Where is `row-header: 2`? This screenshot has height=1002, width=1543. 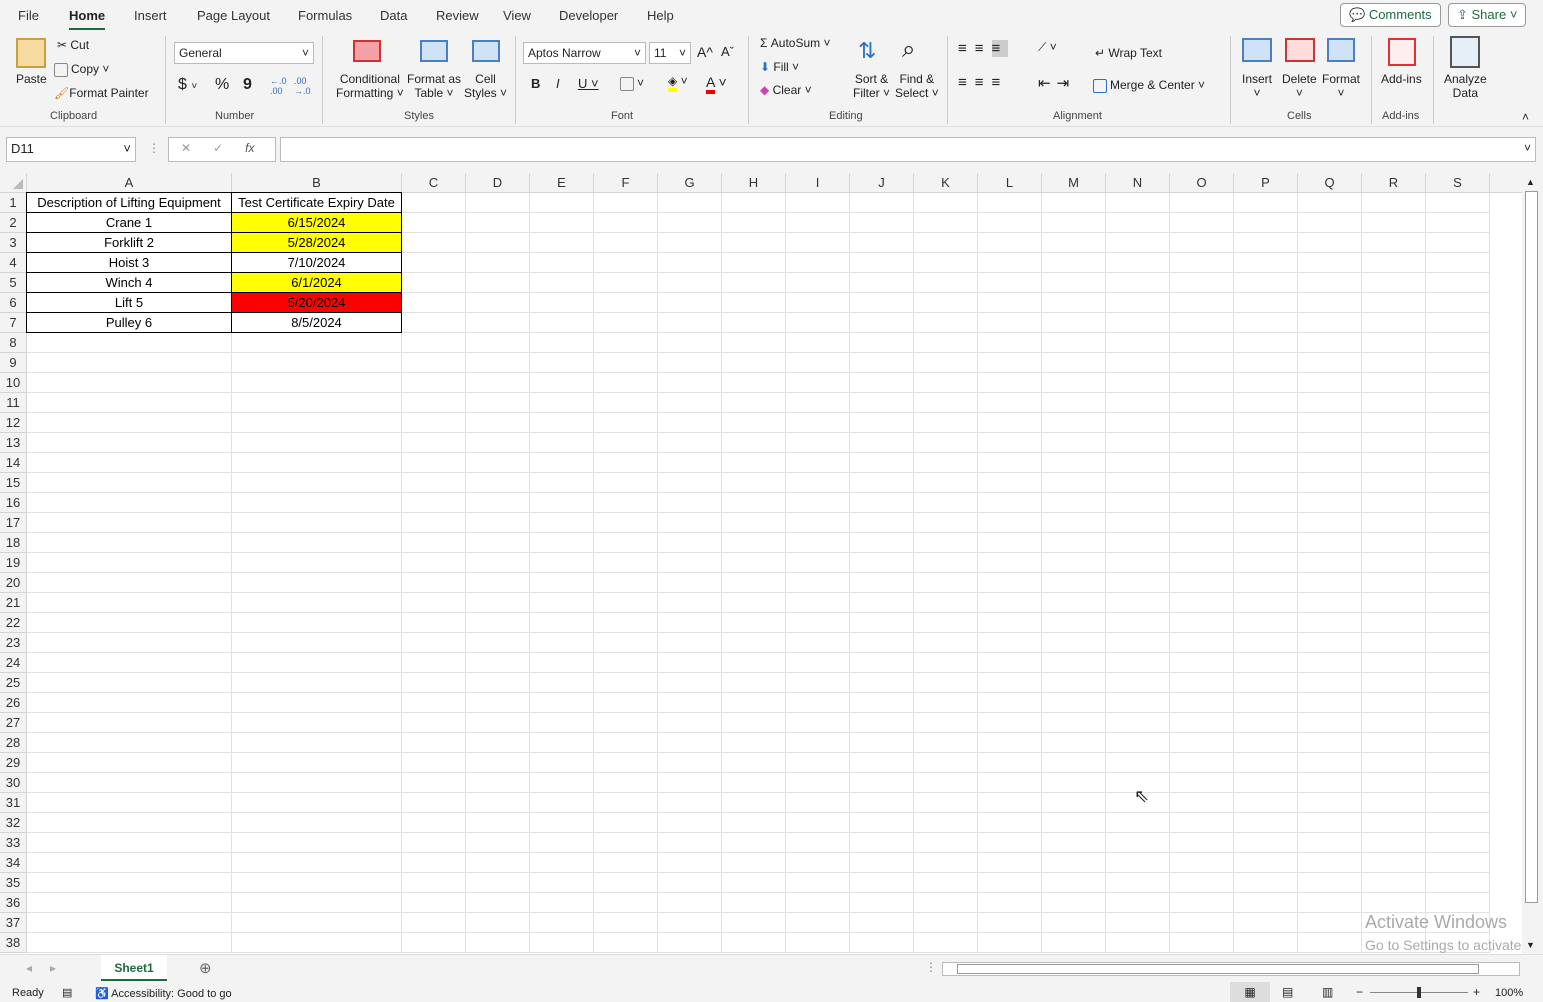 row-header: 2 is located at coordinates (13, 223).